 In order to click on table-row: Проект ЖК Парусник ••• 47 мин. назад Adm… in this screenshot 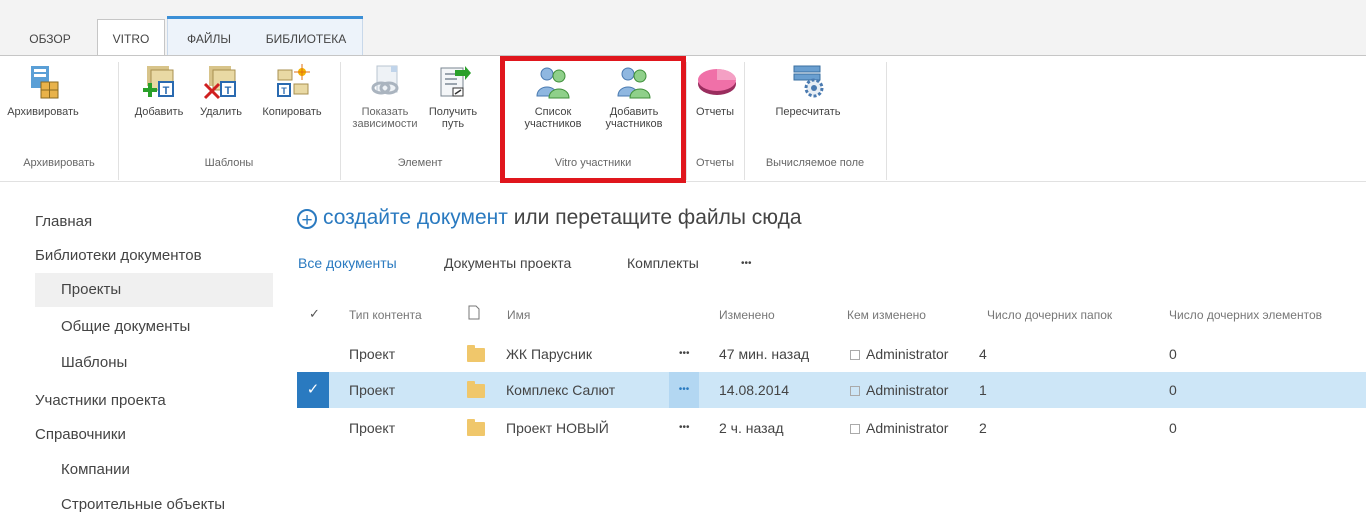, I will do `click(831, 354)`.